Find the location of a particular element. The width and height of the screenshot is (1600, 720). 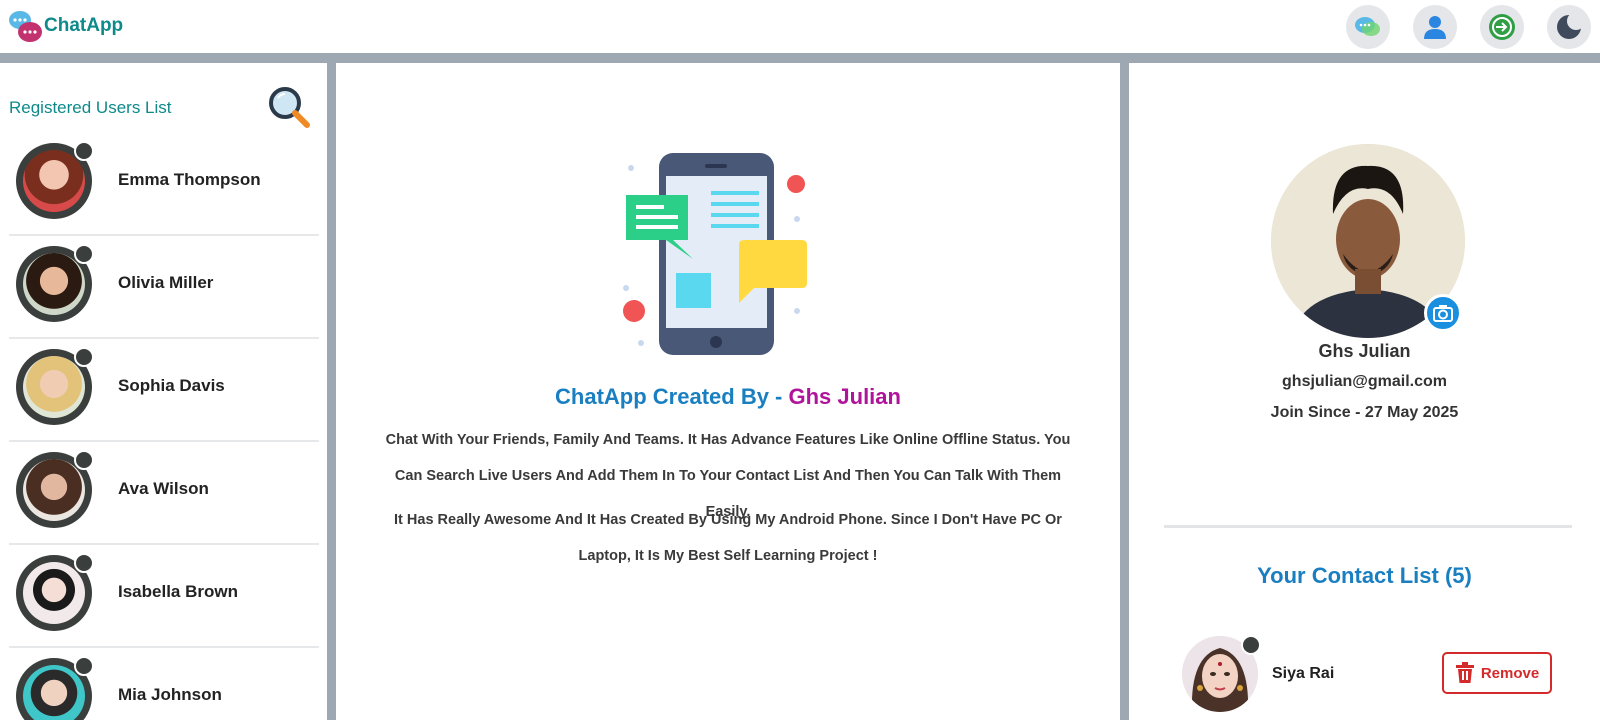

profile-button is located at coordinates (1435, 27).